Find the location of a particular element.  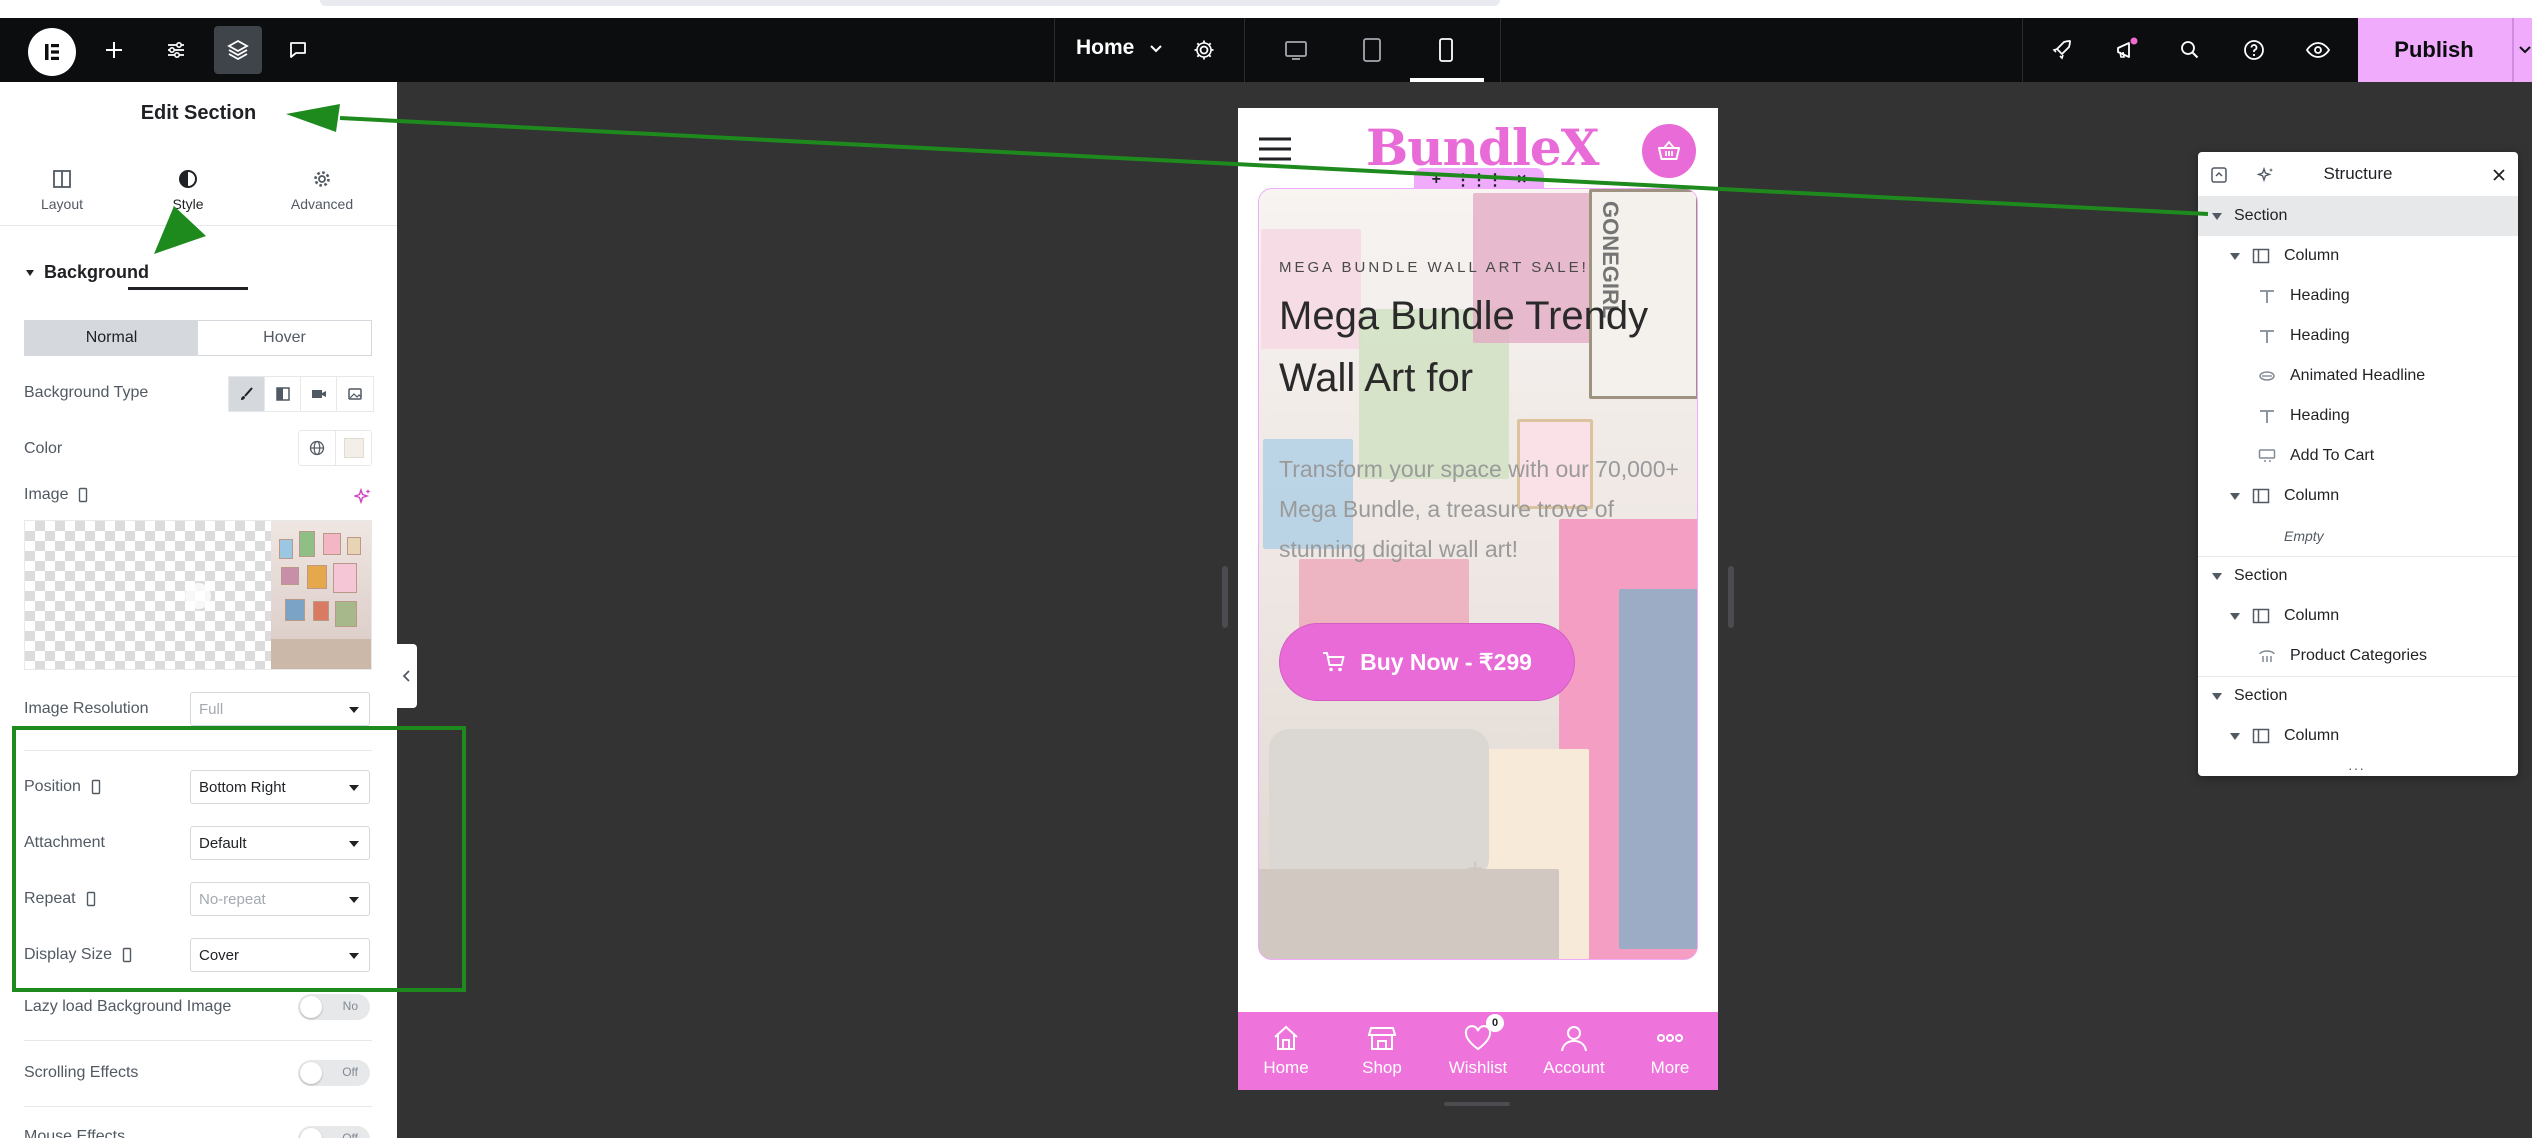

tab-normal: Normal is located at coordinates (111, 338).